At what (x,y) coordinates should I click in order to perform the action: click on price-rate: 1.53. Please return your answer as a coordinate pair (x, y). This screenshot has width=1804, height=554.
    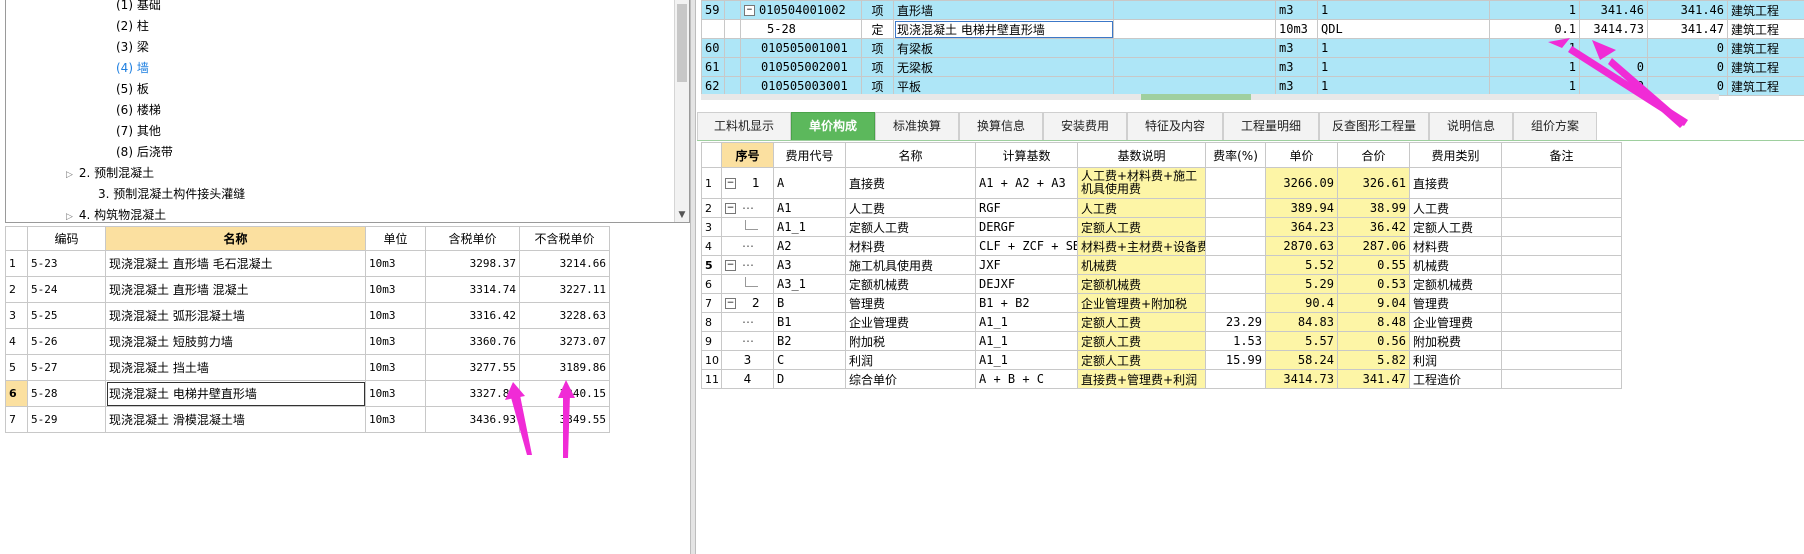
    Looking at the image, I should click on (1235, 341).